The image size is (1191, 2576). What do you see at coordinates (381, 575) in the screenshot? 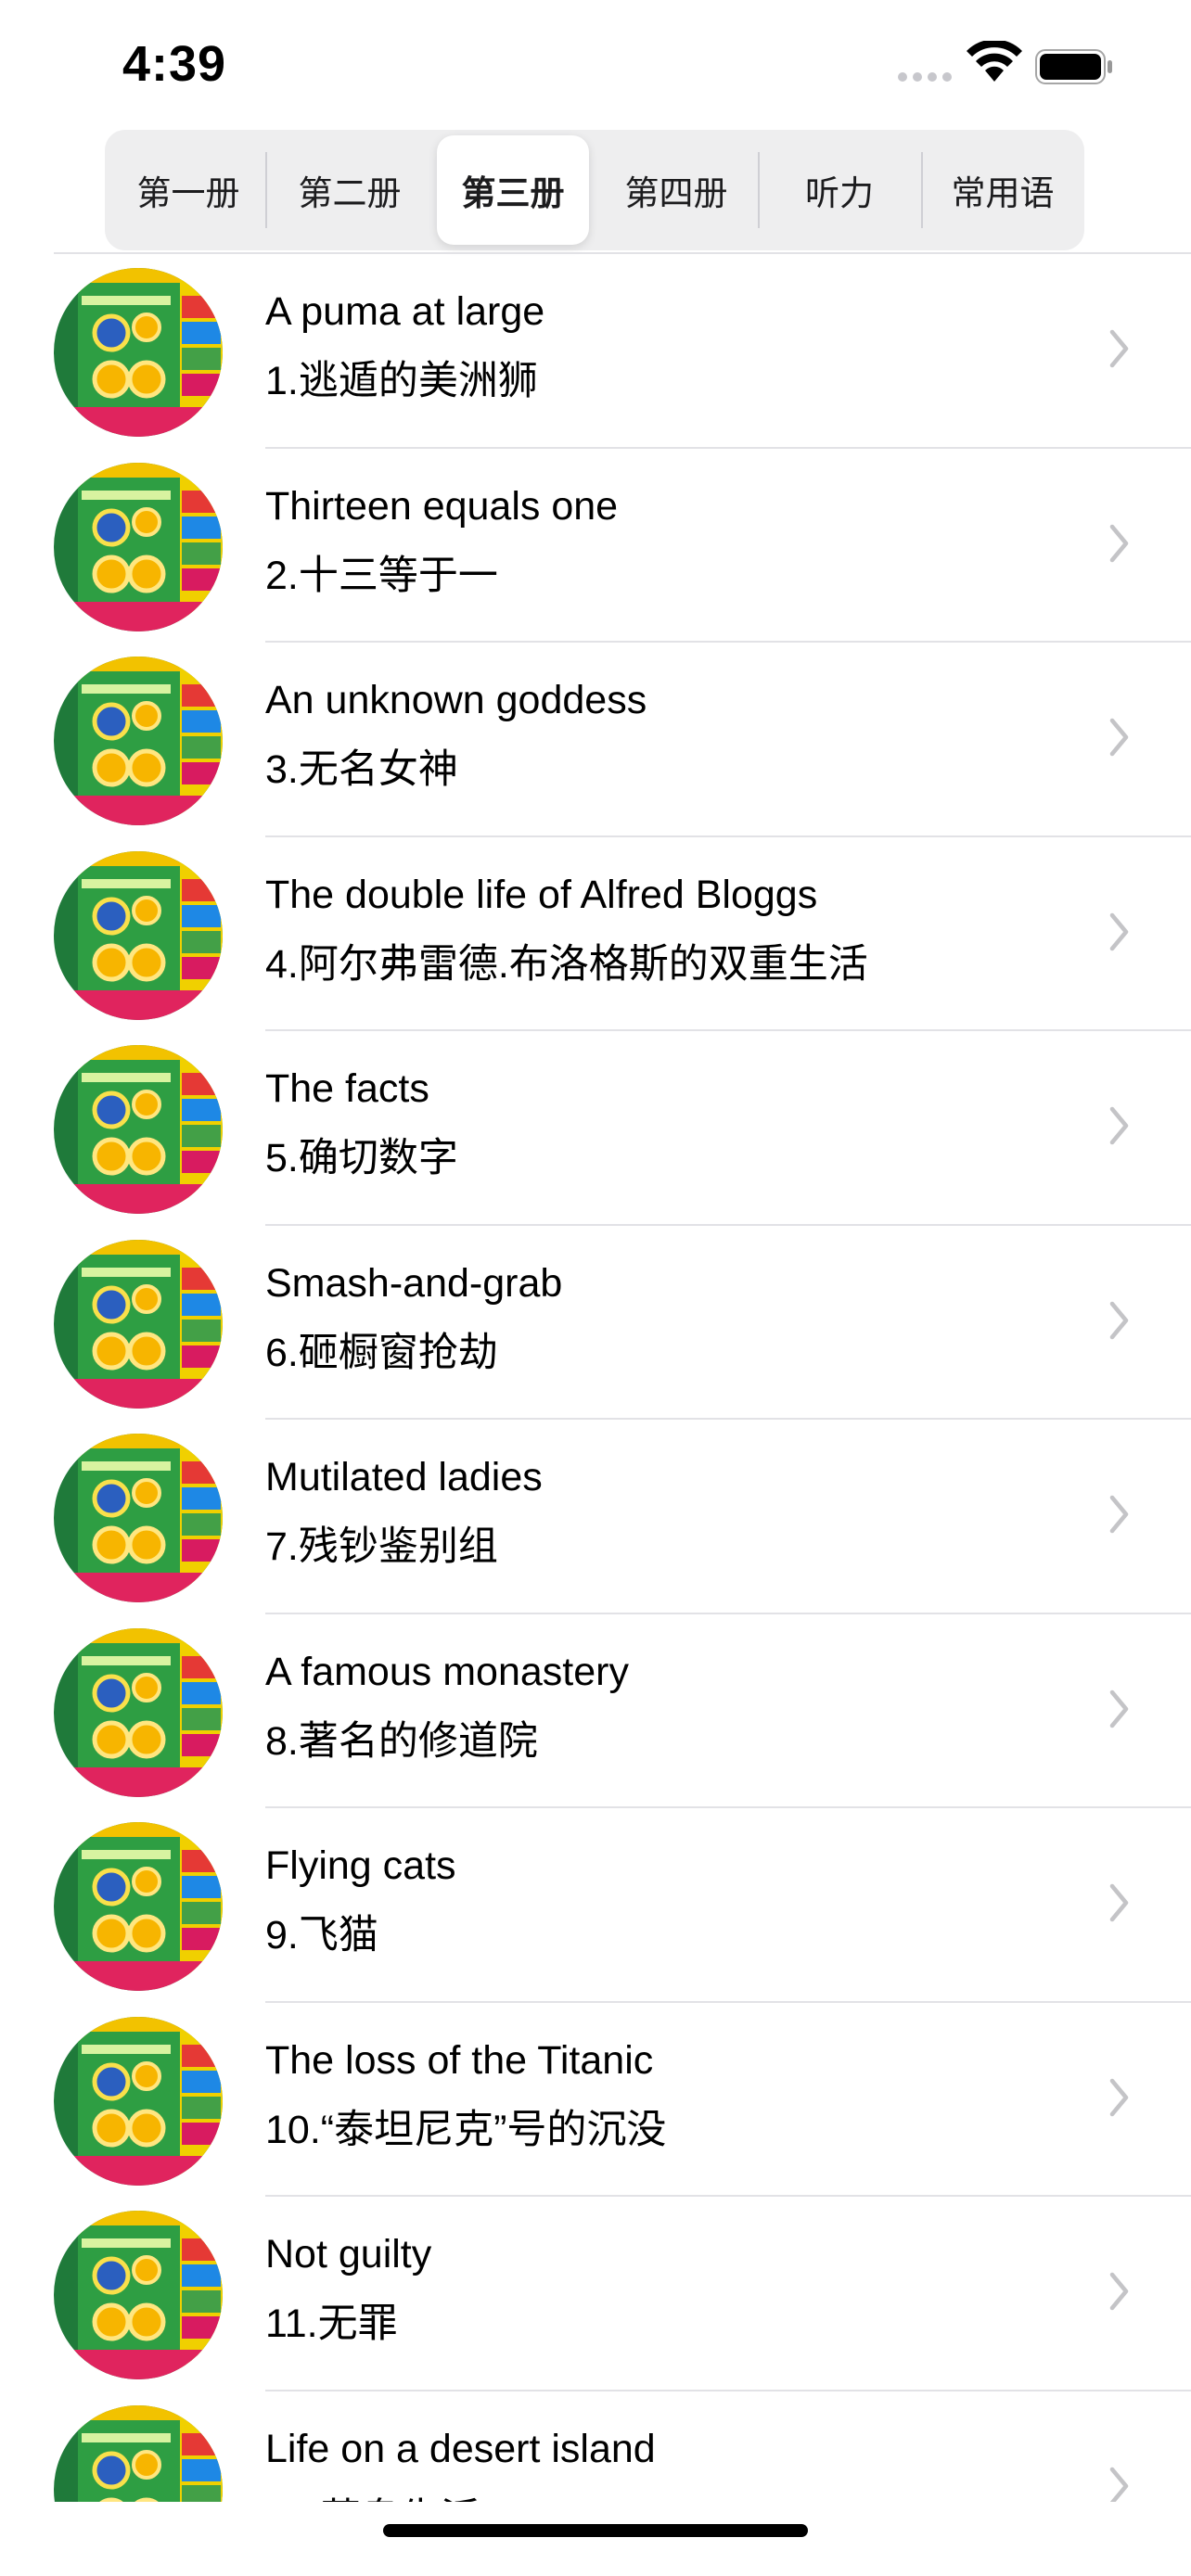
I see `lesson-subtitle: 2.十三等于一` at bounding box center [381, 575].